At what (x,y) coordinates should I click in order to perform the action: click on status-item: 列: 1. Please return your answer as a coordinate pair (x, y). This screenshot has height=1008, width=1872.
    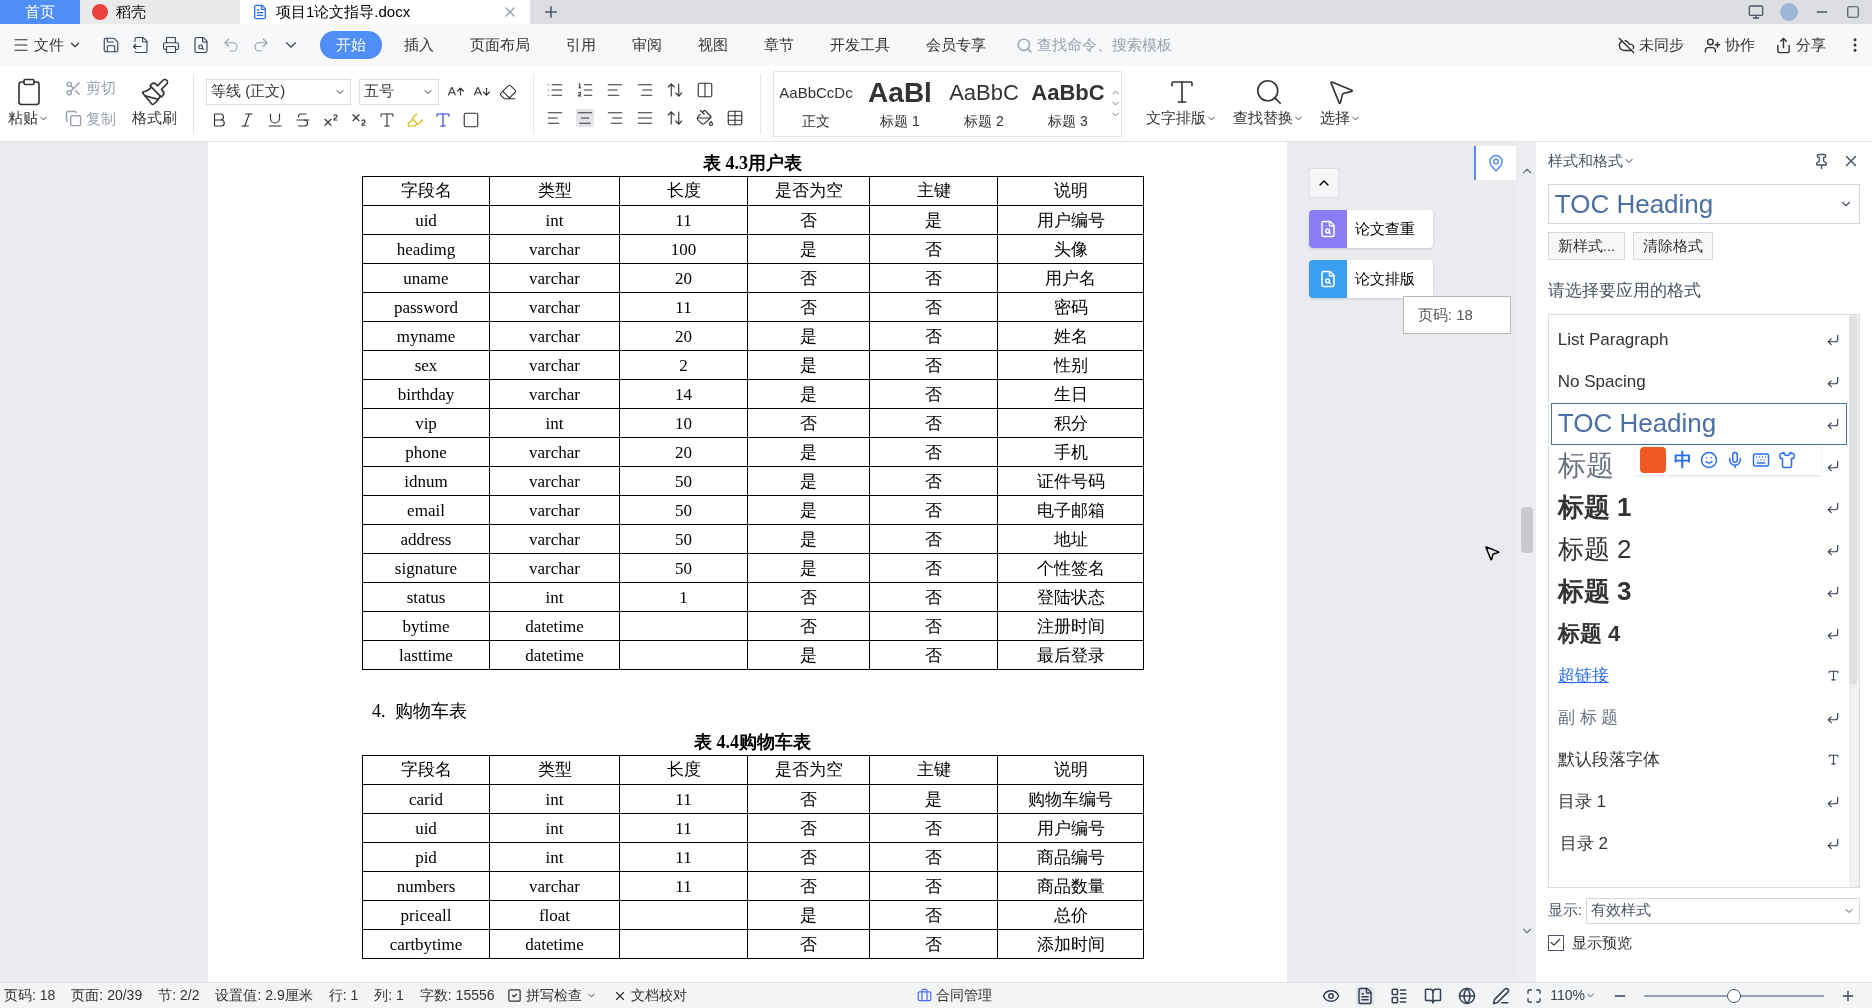
    Looking at the image, I should click on (389, 995).